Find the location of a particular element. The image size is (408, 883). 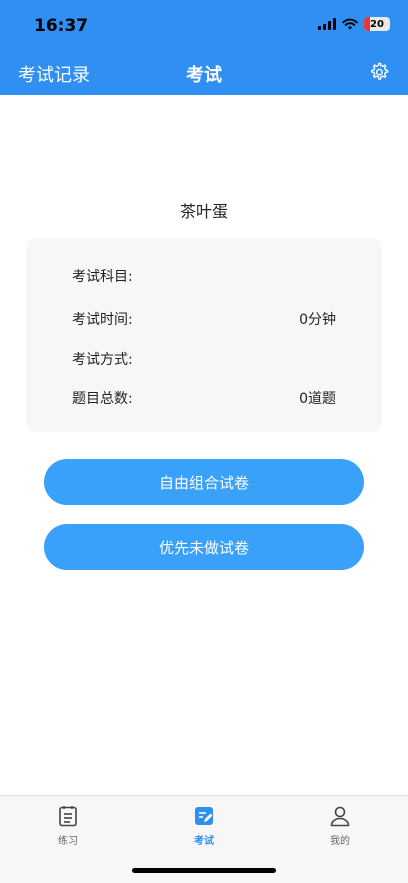

info-row-duration: 考试时间: 0分钟 is located at coordinates (204, 319).